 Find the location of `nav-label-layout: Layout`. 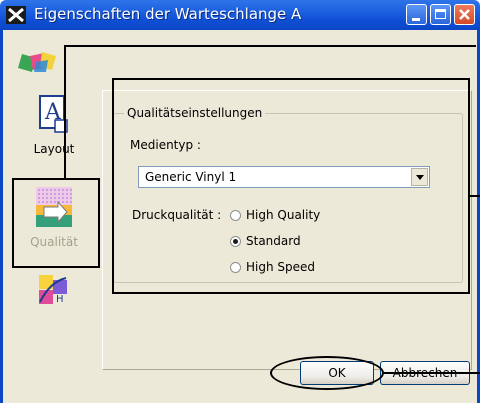

nav-label-layout: Layout is located at coordinates (54, 149).